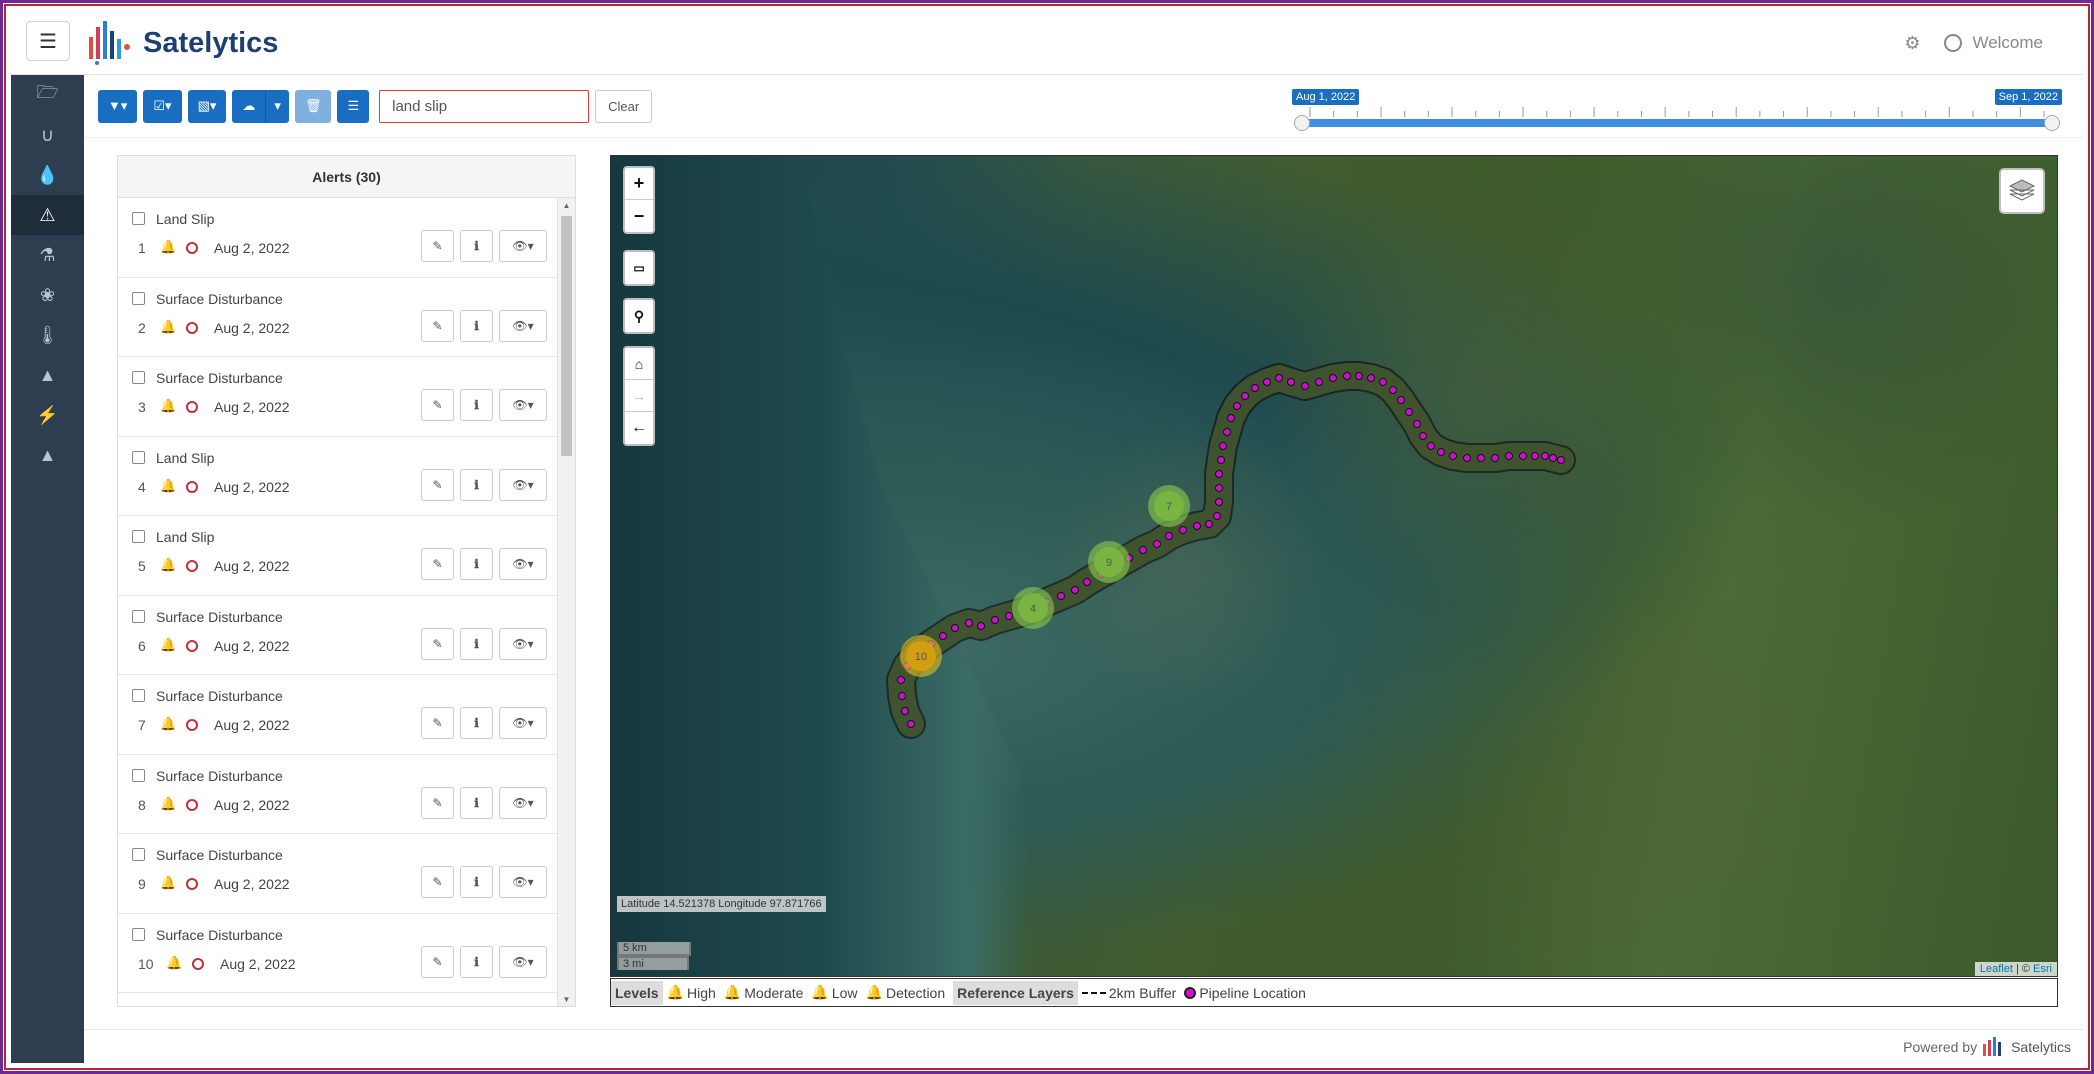 The image size is (2094, 1074). What do you see at coordinates (337, 397) in the screenshot?
I see `alert-row: Surface Disturbance 3 🔔 Aug 2, 2022 ✎ ℹ 👁▾` at bounding box center [337, 397].